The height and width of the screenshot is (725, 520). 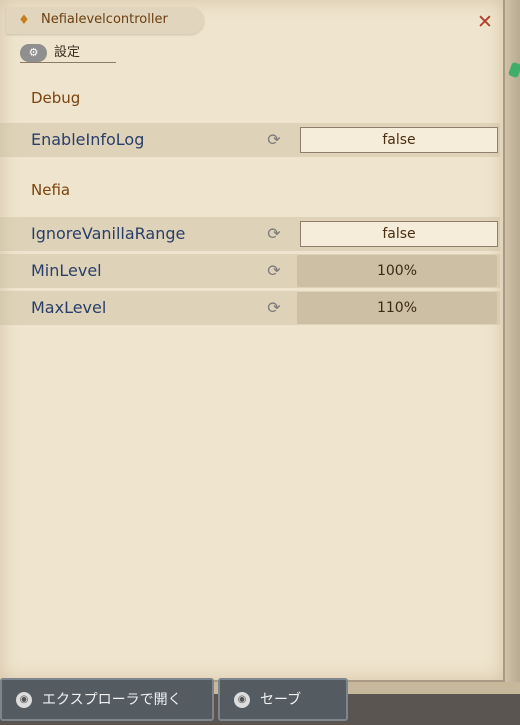 I want to click on tab-settings: ⚙ 設定, so click(x=68, y=53).